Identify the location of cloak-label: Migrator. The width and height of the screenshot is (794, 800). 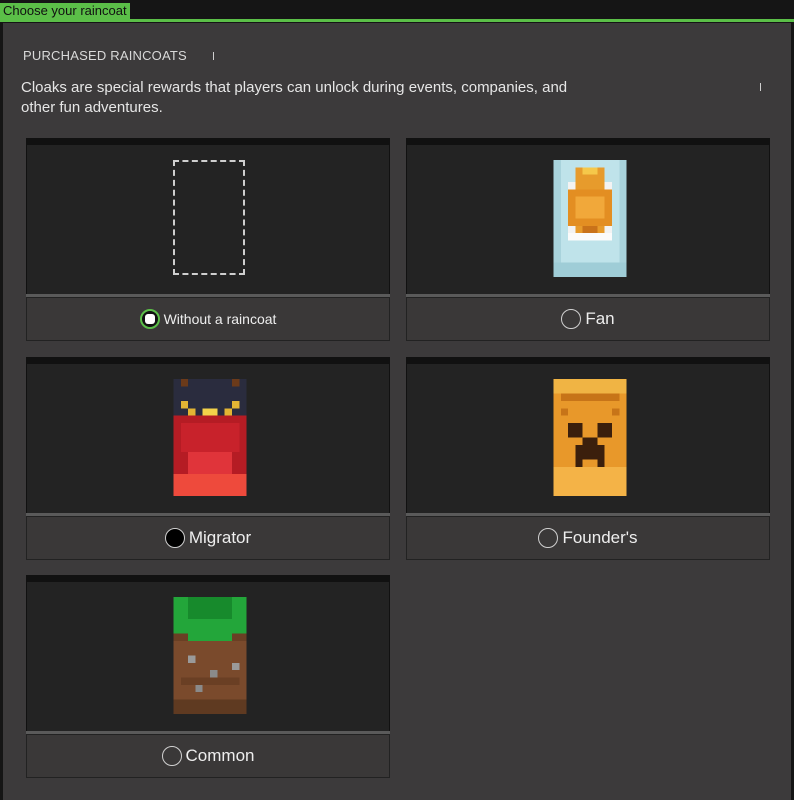
(220, 537).